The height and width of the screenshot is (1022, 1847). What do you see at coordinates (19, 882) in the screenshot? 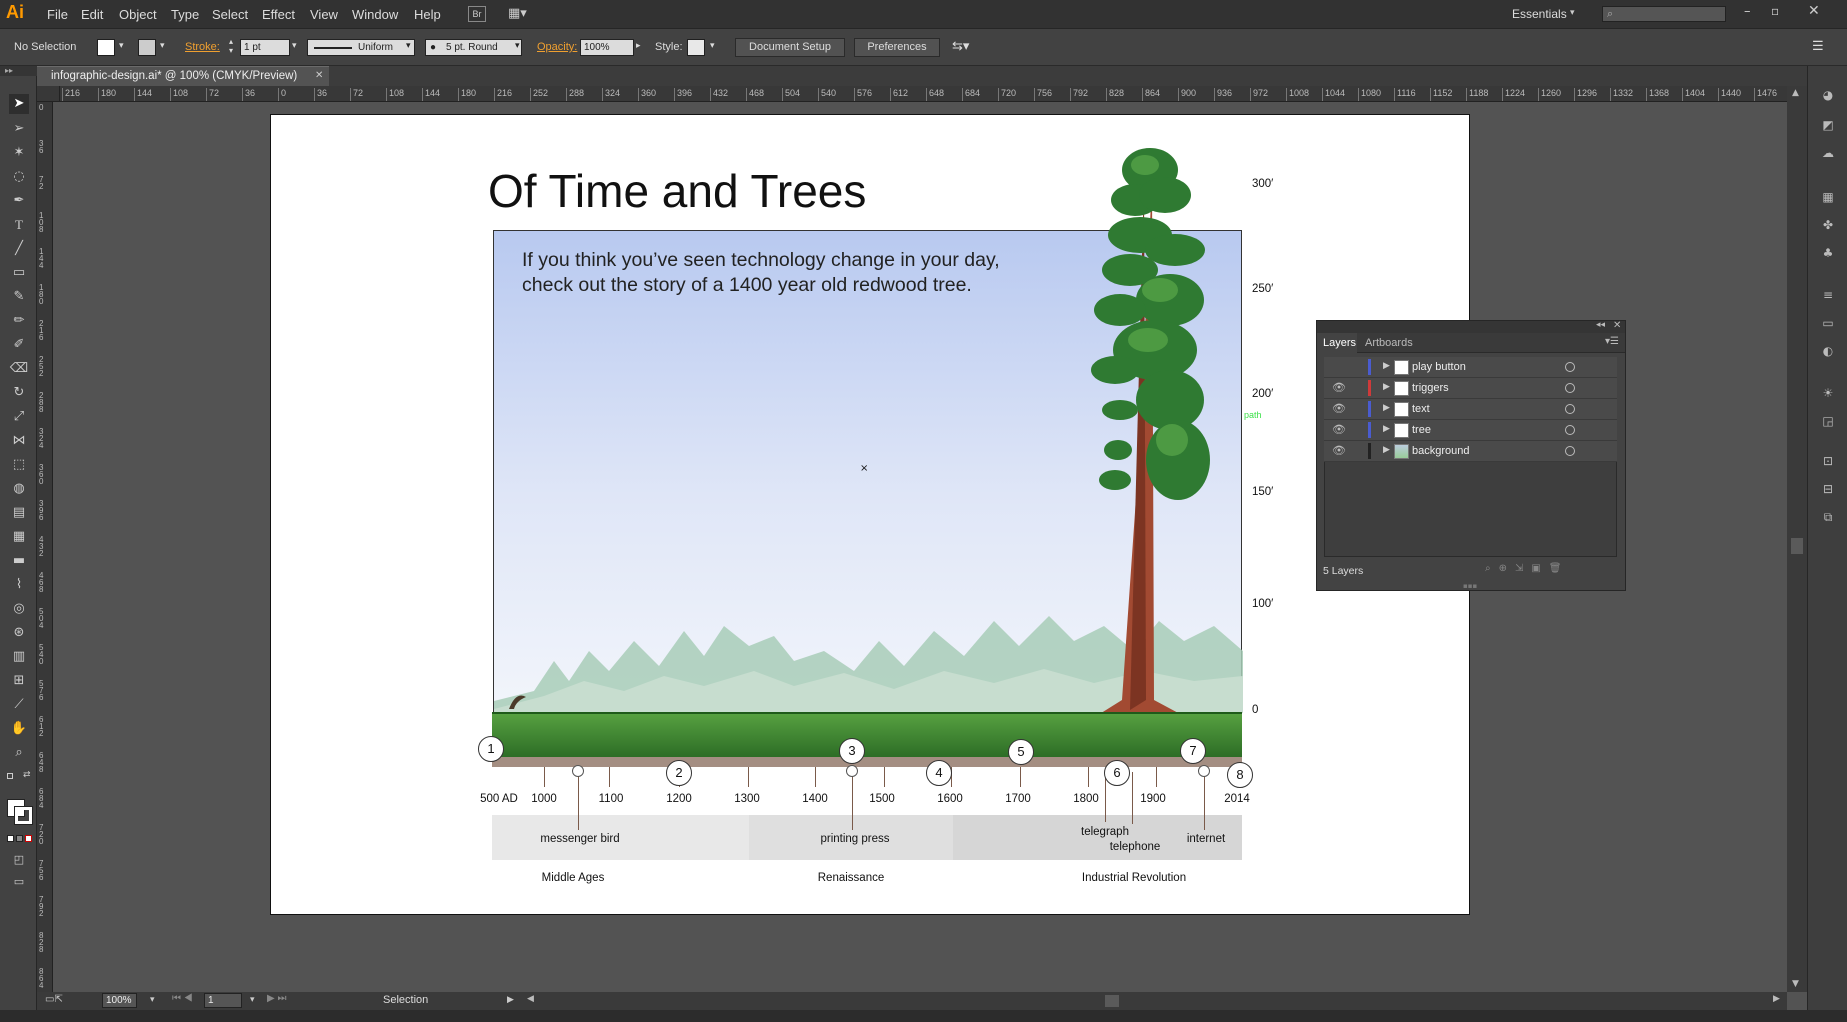
I see `screen-mode-icon: ▭` at bounding box center [19, 882].